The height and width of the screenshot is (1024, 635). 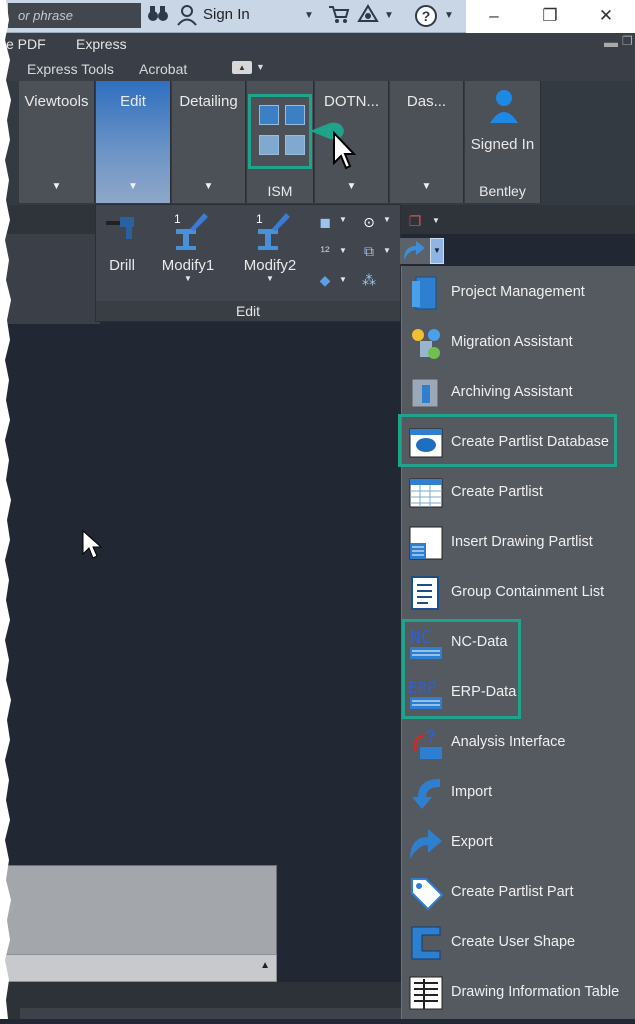 I want to click on help-icon: ?, so click(x=426, y=16).